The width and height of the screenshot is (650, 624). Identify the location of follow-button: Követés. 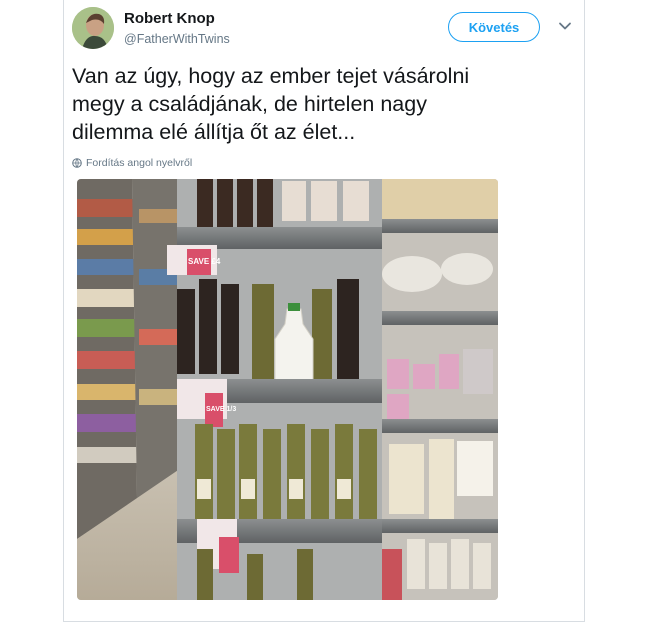
(494, 27).